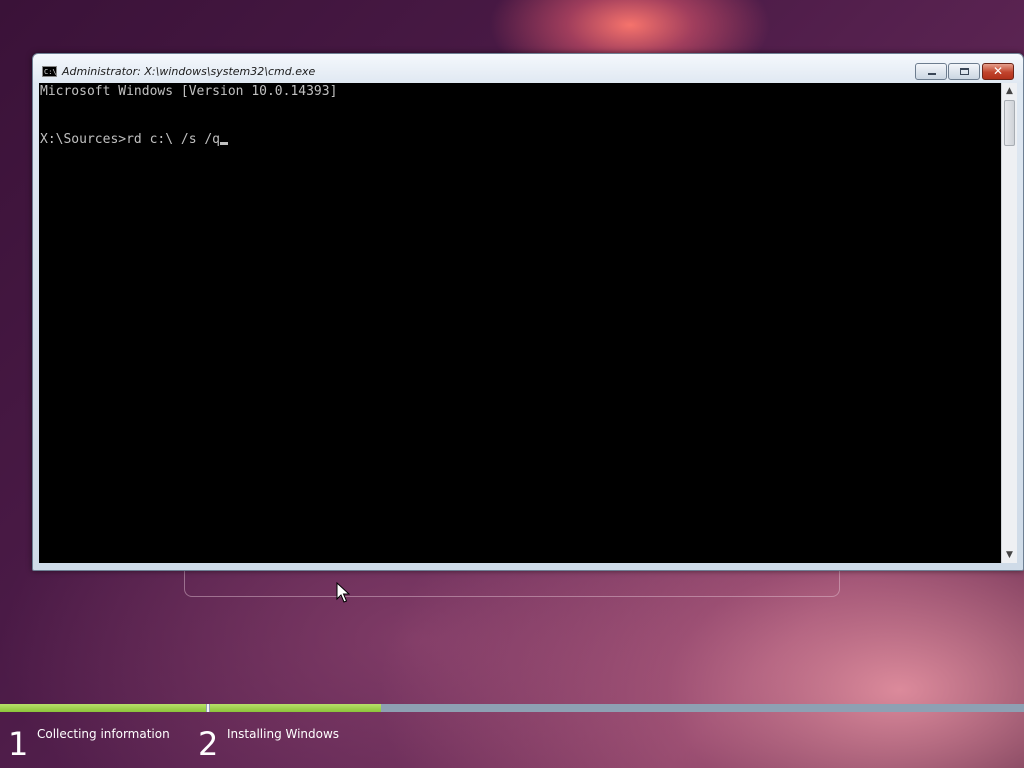 The width and height of the screenshot is (1024, 768). I want to click on step-label: Installing Windows, so click(283, 734).